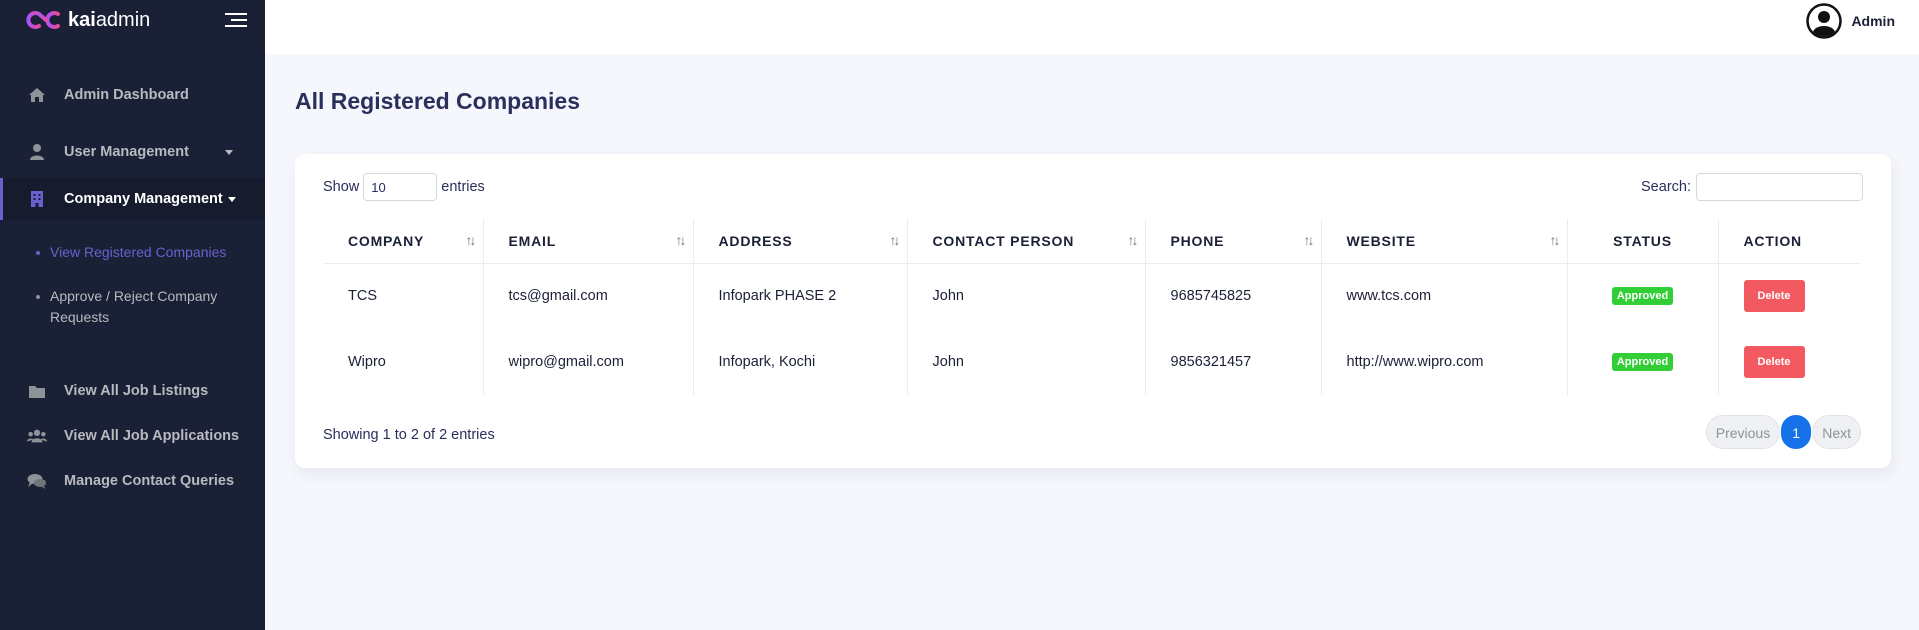 The image size is (1919, 630). I want to click on sidebar-item-label: Company Management, so click(143, 199).